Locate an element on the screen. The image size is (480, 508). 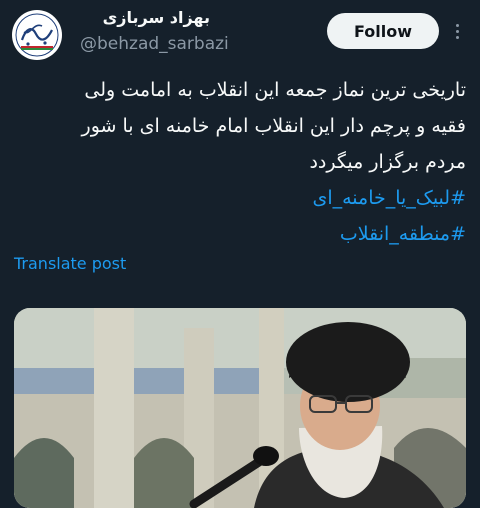
more-vertical-icon is located at coordinates (457, 31).